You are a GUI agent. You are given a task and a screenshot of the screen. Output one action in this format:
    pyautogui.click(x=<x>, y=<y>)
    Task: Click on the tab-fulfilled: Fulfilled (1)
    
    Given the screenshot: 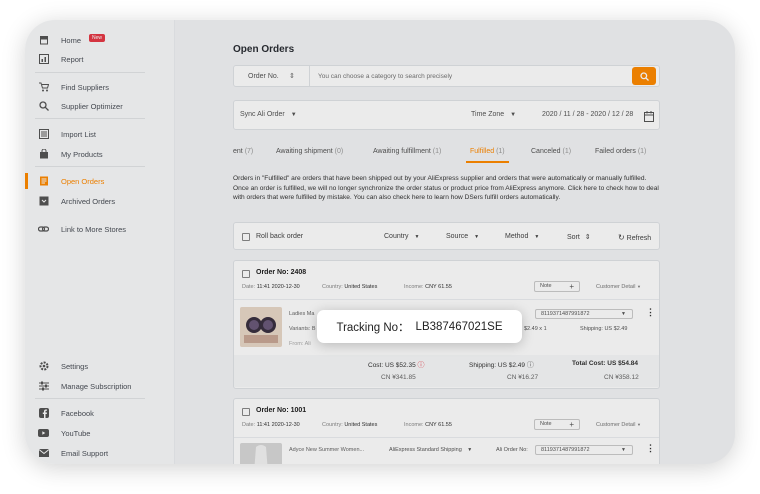 What is the action you would take?
    pyautogui.click(x=487, y=155)
    